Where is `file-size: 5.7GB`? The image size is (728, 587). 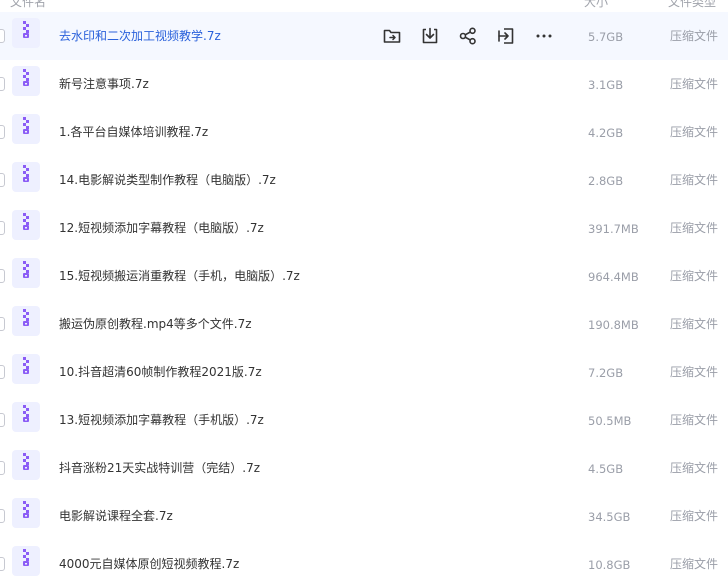
file-size: 5.7GB is located at coordinates (606, 37).